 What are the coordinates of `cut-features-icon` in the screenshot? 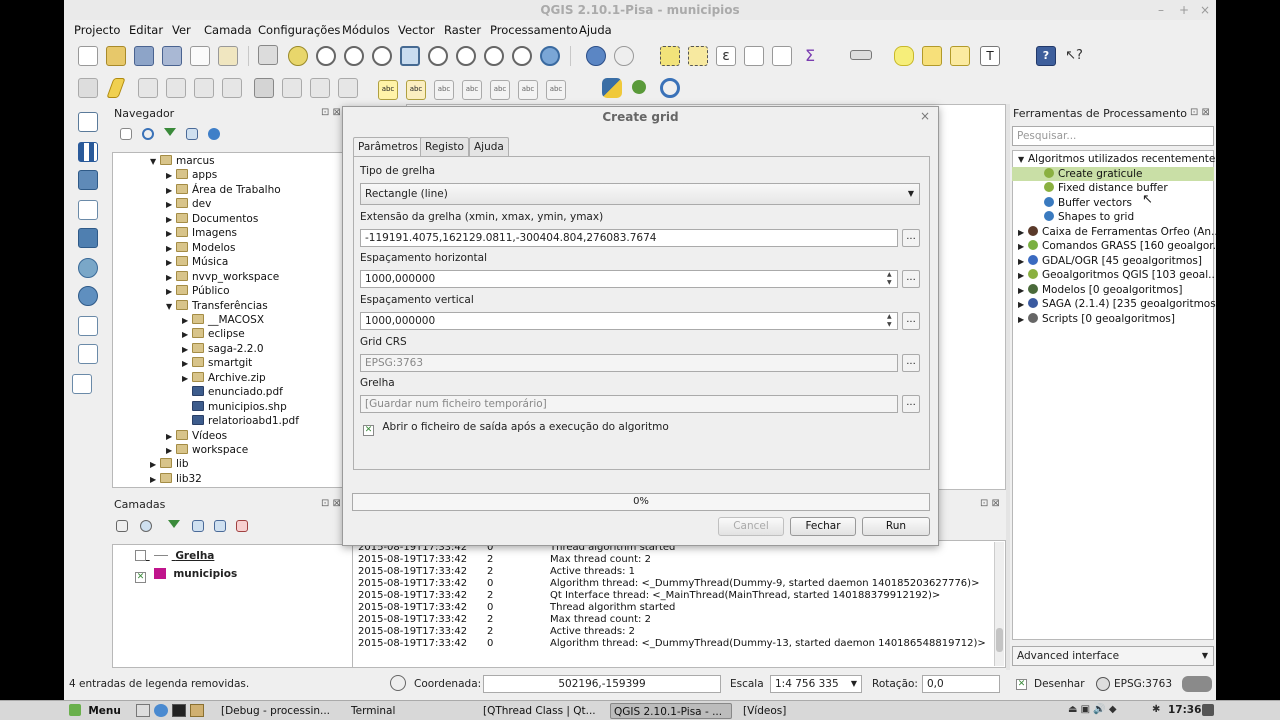 It's located at (292, 88).